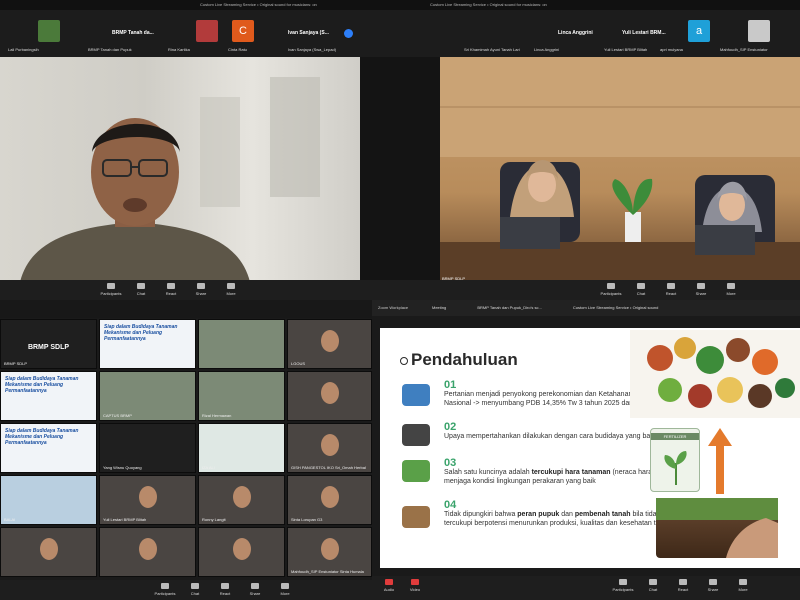  I want to click on farming-tools-icon, so click(416, 435).